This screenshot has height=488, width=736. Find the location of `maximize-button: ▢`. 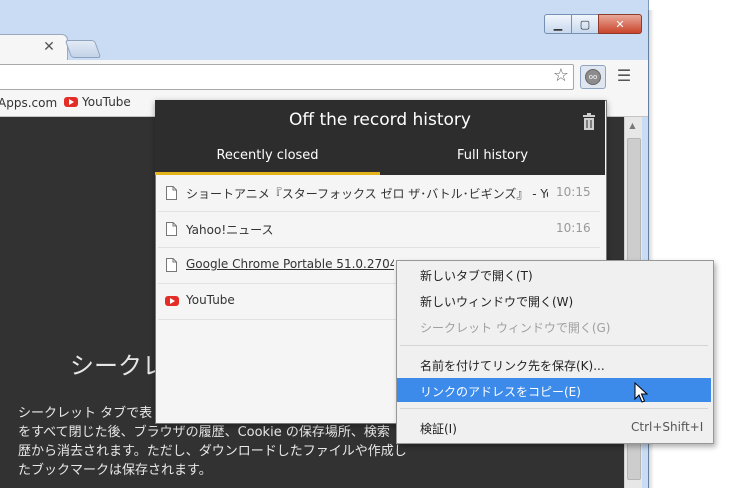

maximize-button: ▢ is located at coordinates (585, 24).